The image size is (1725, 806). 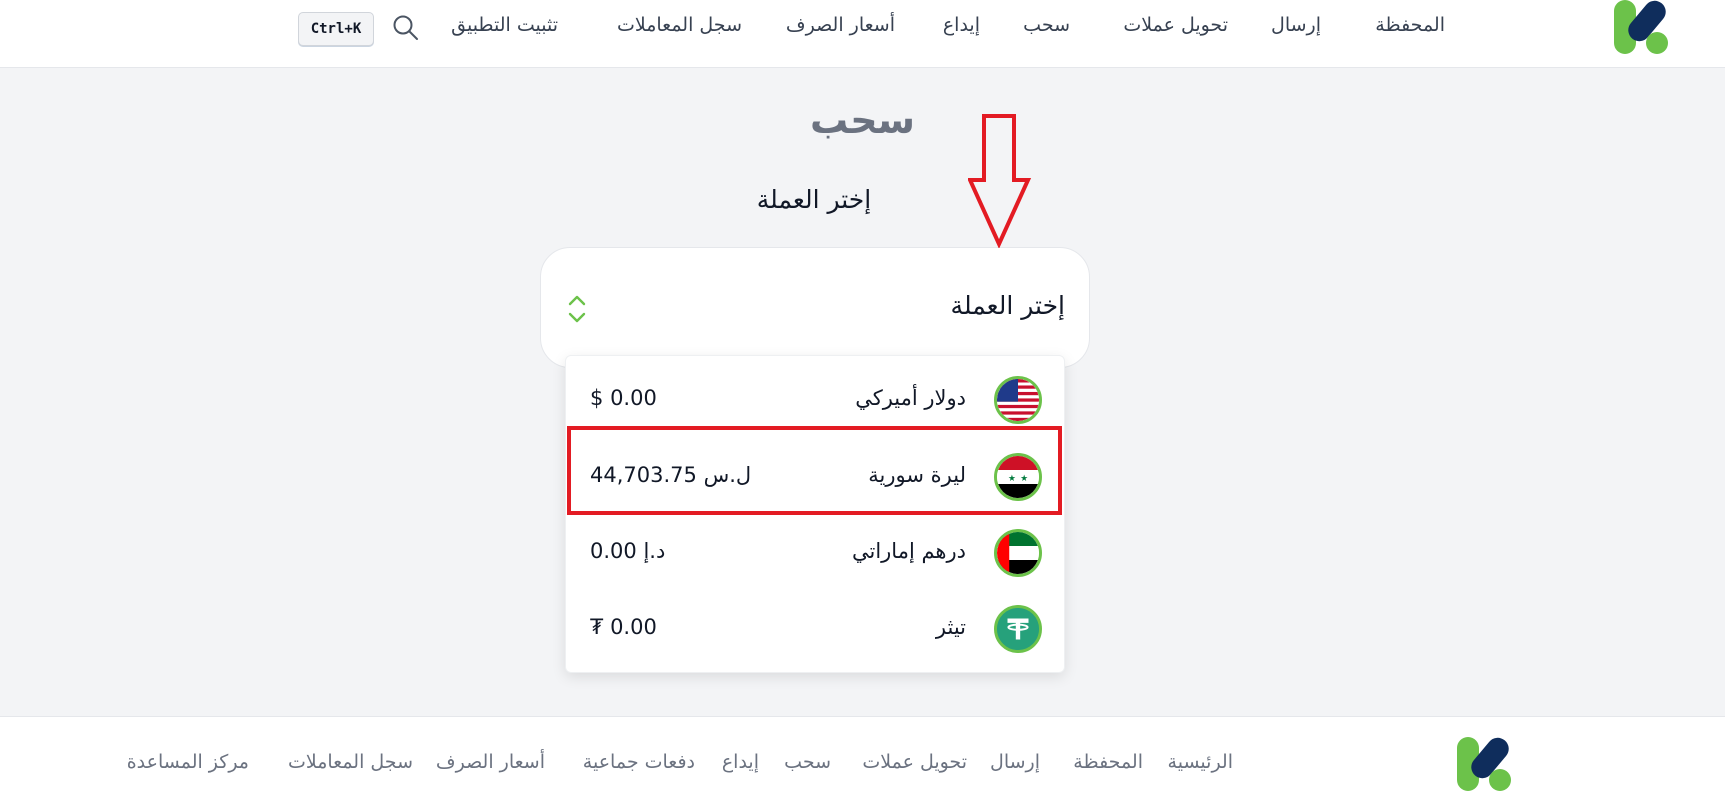 What do you see at coordinates (1000, 181) in the screenshot?
I see `down-arrow-annotation` at bounding box center [1000, 181].